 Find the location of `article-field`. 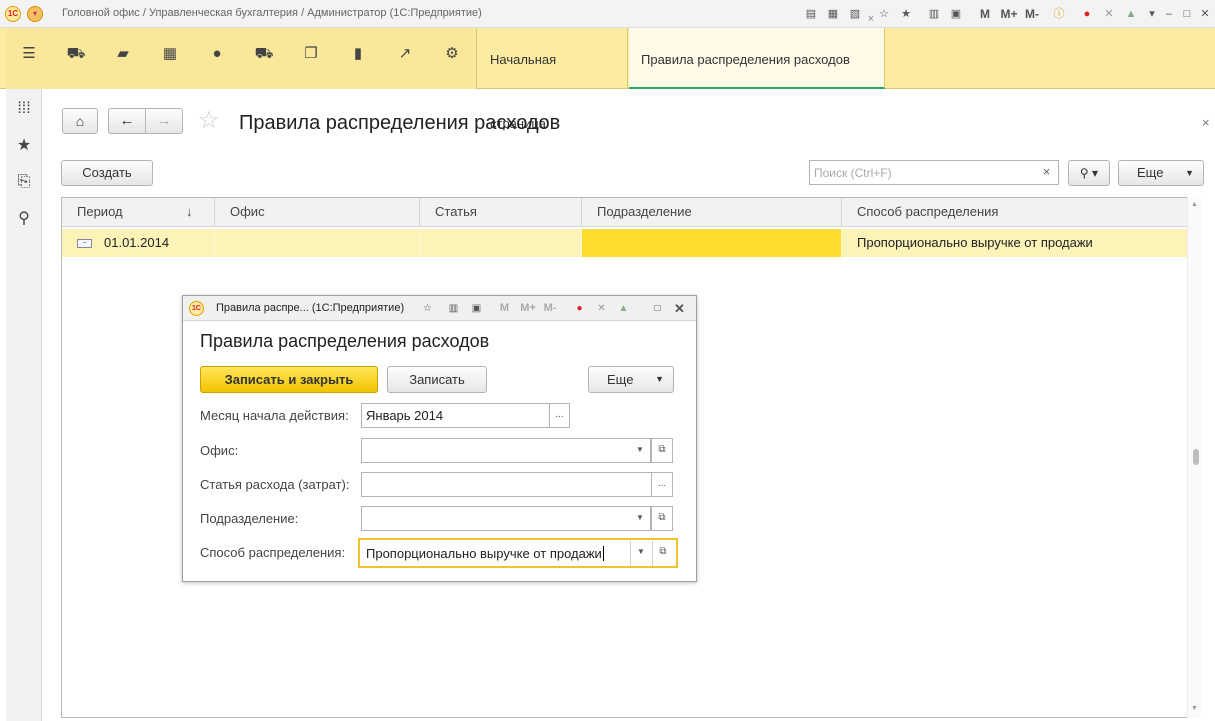

article-field is located at coordinates (506, 484).